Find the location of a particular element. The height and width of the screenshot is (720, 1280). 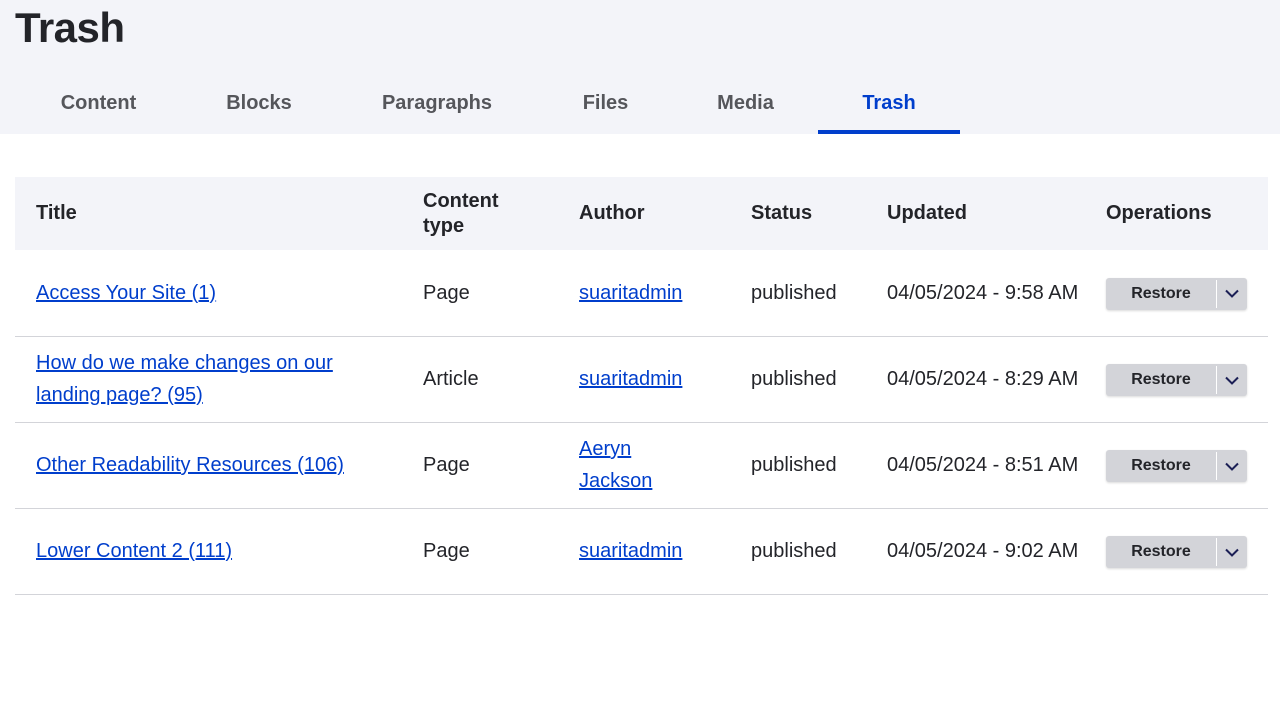

header-operations: Operations is located at coordinates (1159, 213).